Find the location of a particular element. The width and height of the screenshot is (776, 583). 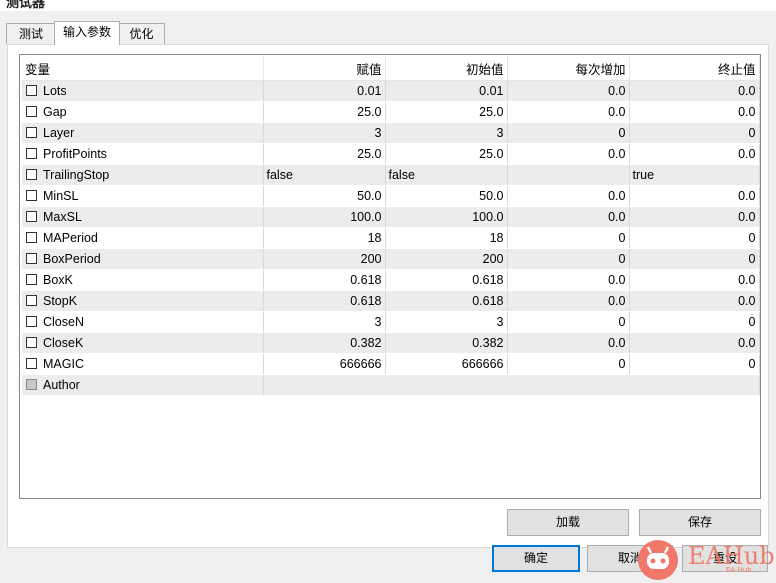

value-cell: 50.0 is located at coordinates (324, 196).